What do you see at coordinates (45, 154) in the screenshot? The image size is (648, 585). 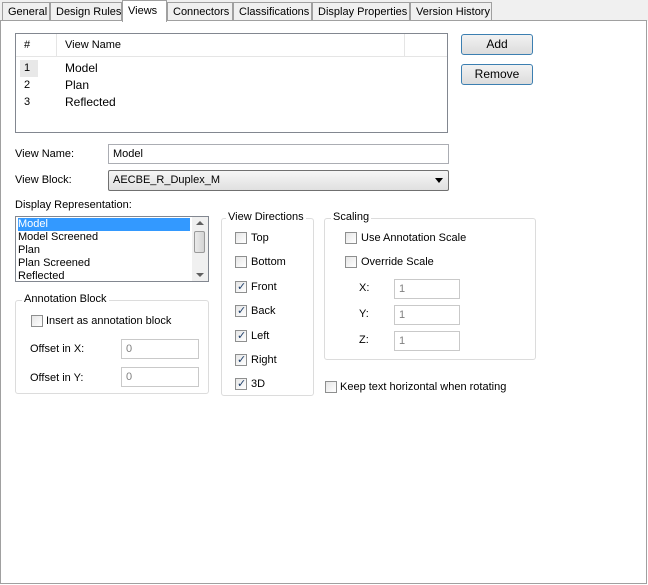 I see `view-name-label: View Name:` at bounding box center [45, 154].